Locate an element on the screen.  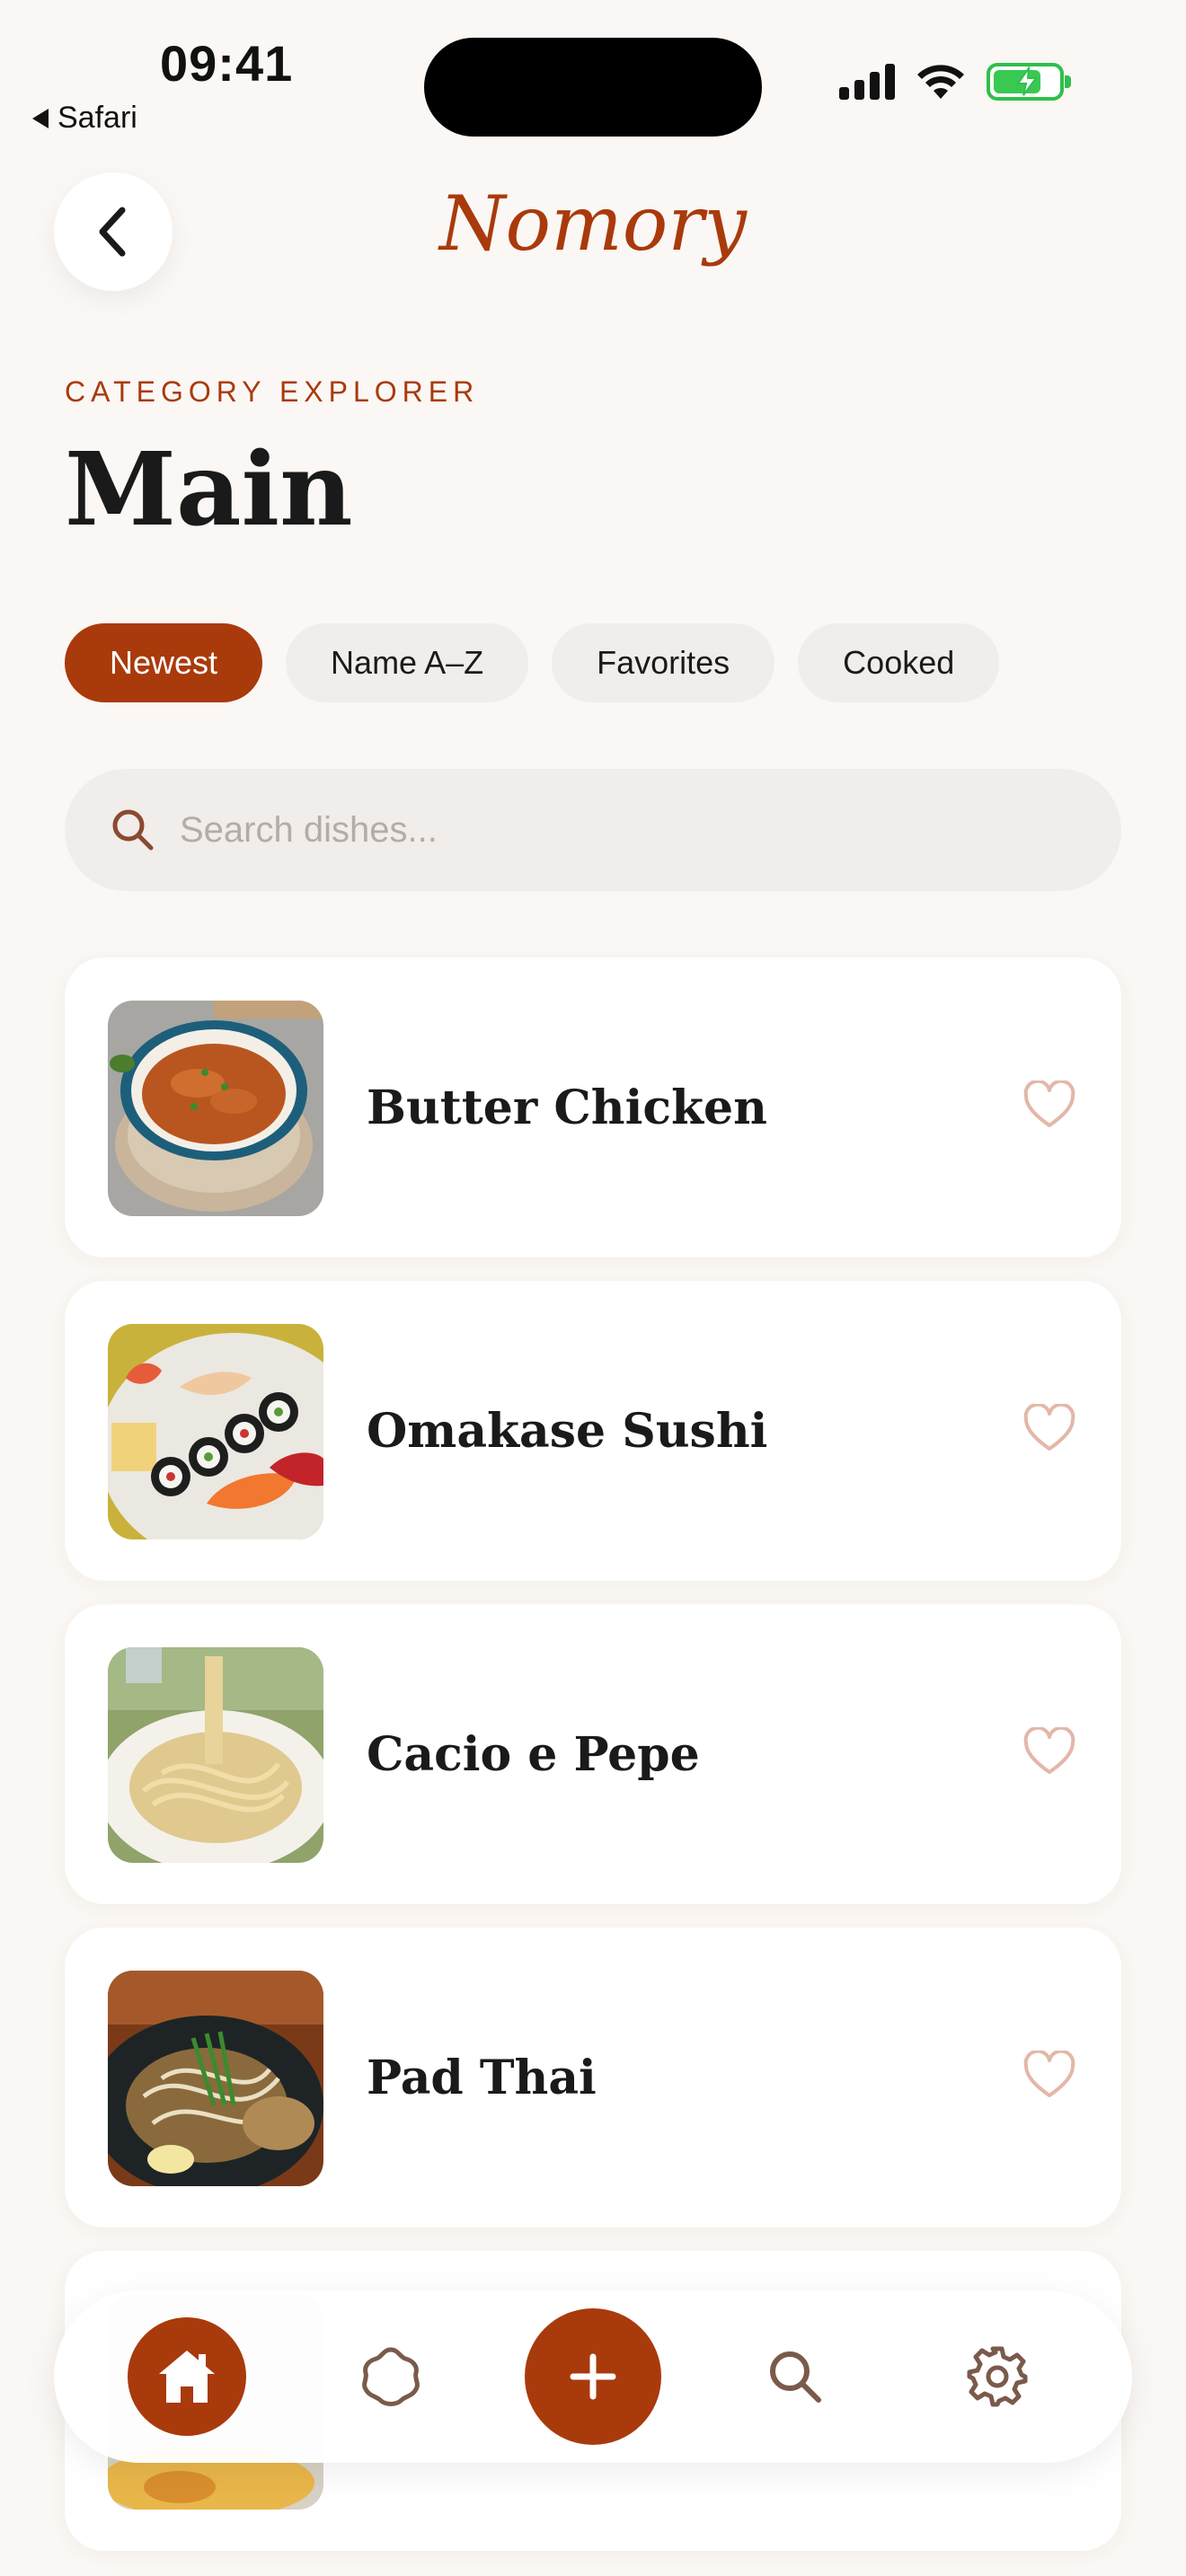
home-icon is located at coordinates (187, 2377).